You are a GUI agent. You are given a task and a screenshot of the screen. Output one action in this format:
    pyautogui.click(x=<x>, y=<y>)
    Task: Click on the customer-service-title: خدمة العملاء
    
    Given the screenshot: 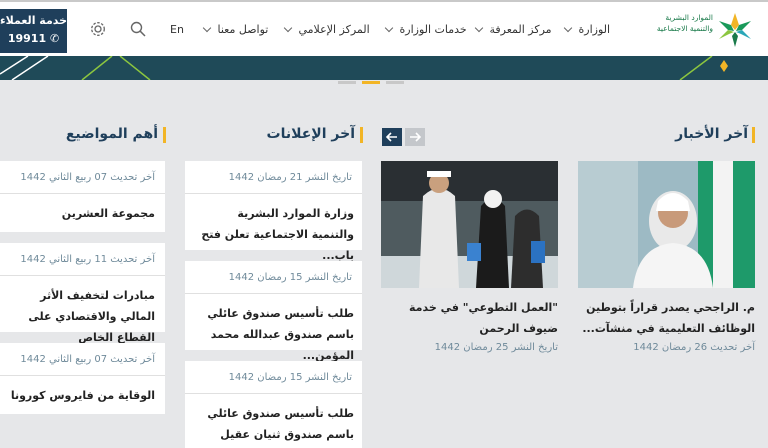 What is the action you would take?
    pyautogui.click(x=34, y=20)
    